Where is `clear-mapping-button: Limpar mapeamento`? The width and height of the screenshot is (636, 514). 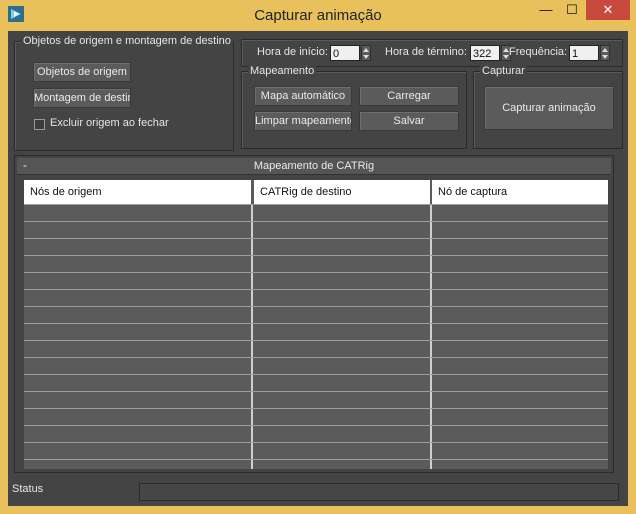
clear-mapping-button: Limpar mapeamento is located at coordinates (303, 121).